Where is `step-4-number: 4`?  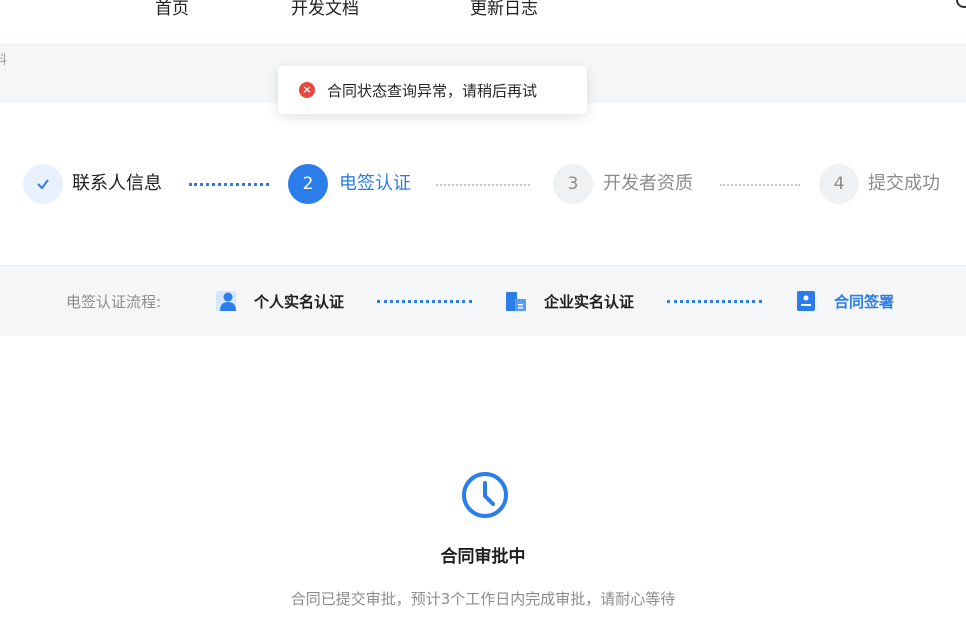 step-4-number: 4 is located at coordinates (839, 184).